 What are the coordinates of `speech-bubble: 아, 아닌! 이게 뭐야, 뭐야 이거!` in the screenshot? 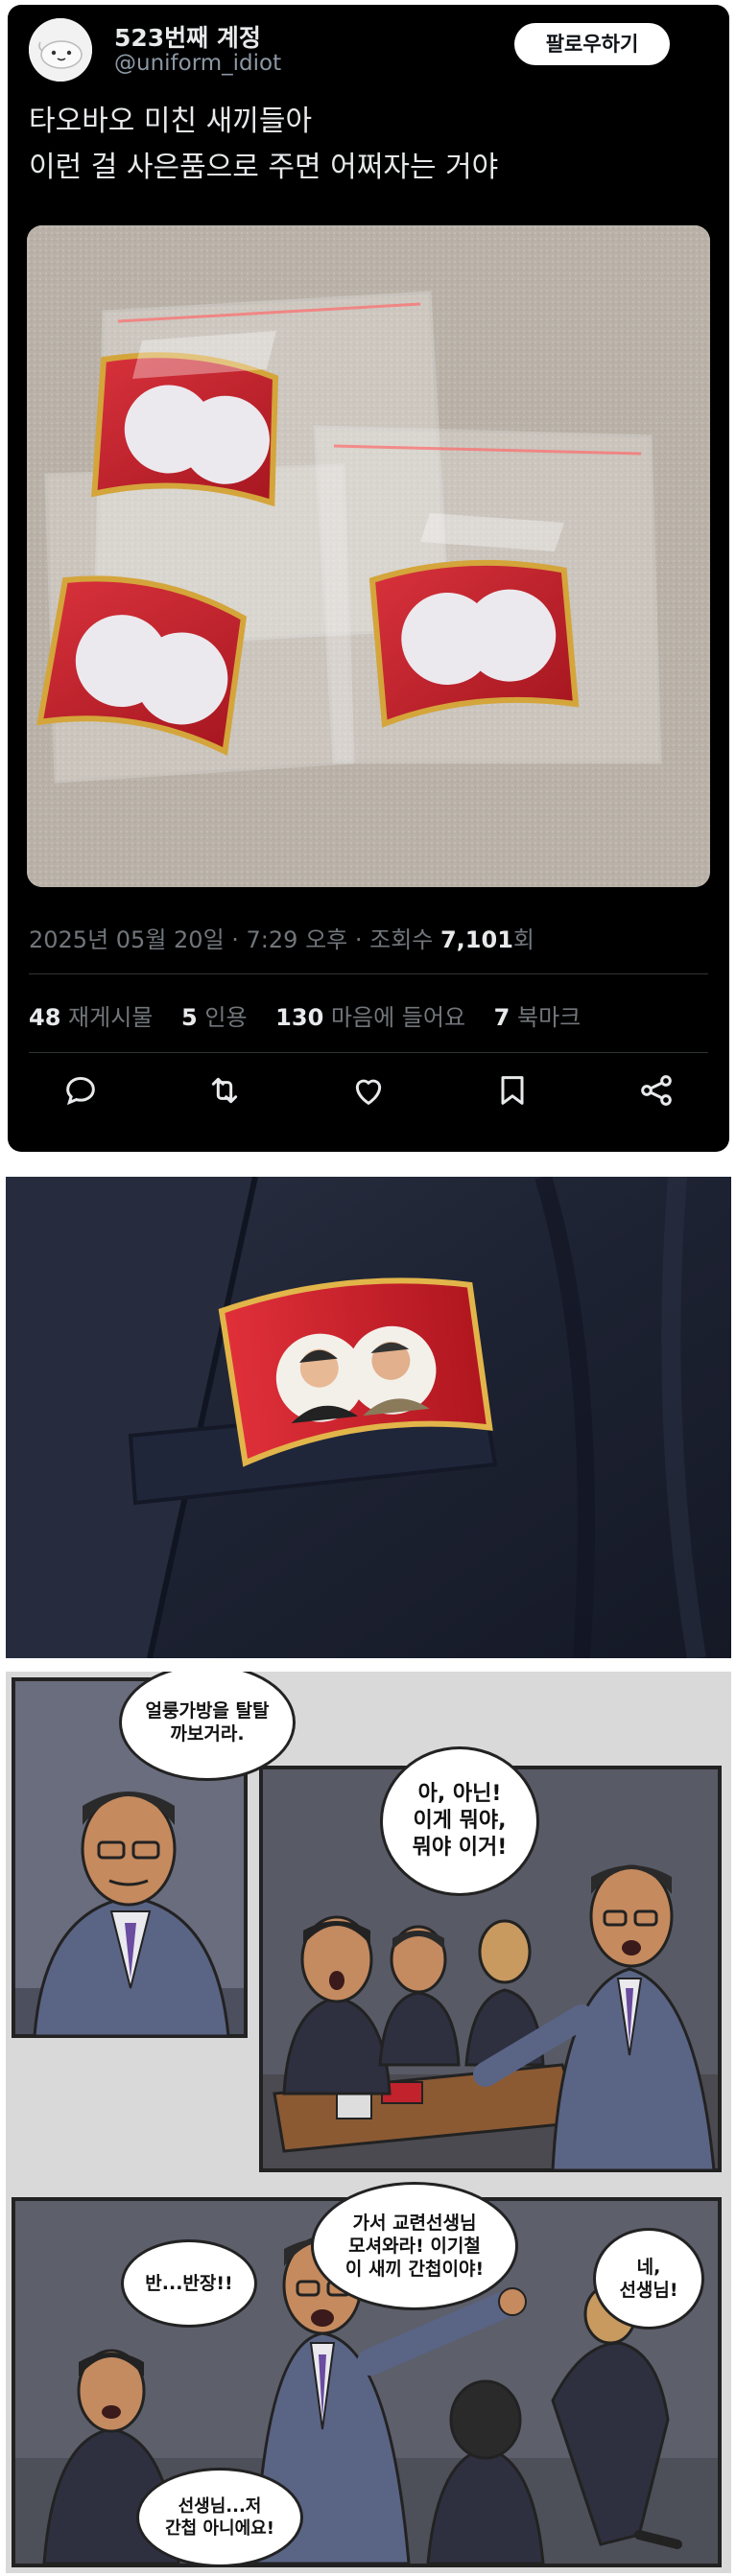 It's located at (459, 1821).